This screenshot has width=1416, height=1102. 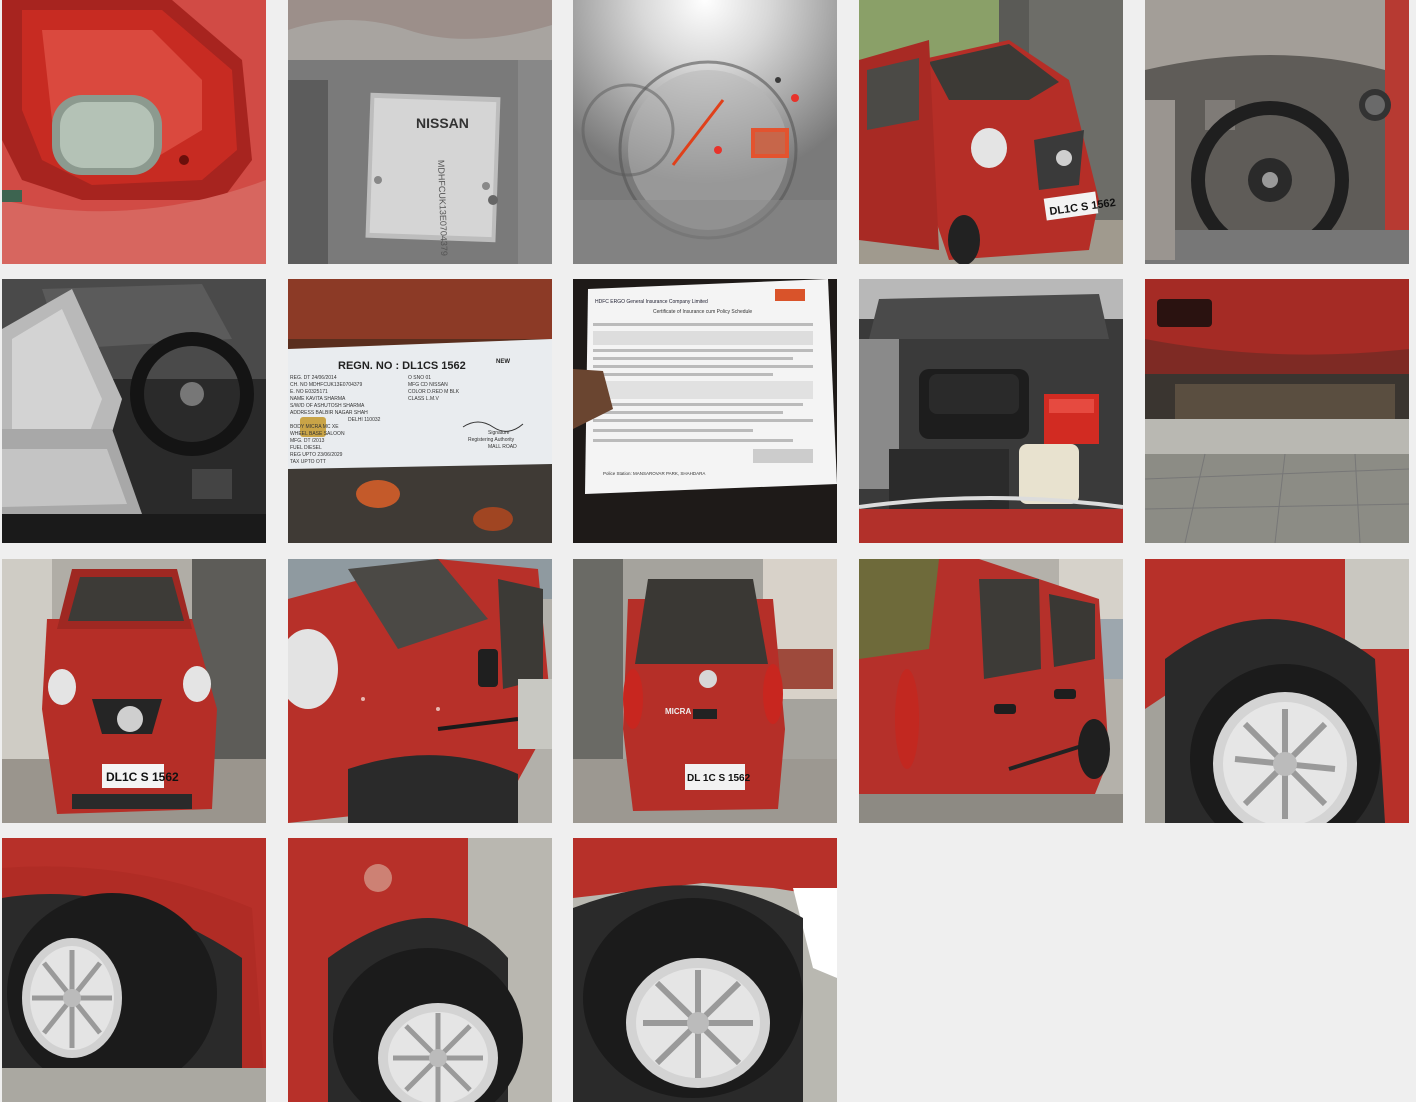 I want to click on photo-front-door-open: DL1C S 1562, so click(x=991, y=132).